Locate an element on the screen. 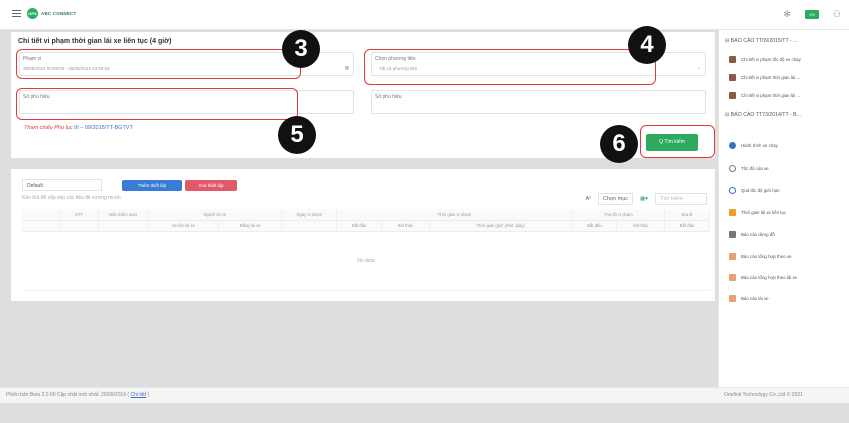  report-item: Quá tốc độ giới hạn is located at coordinates (754, 190).